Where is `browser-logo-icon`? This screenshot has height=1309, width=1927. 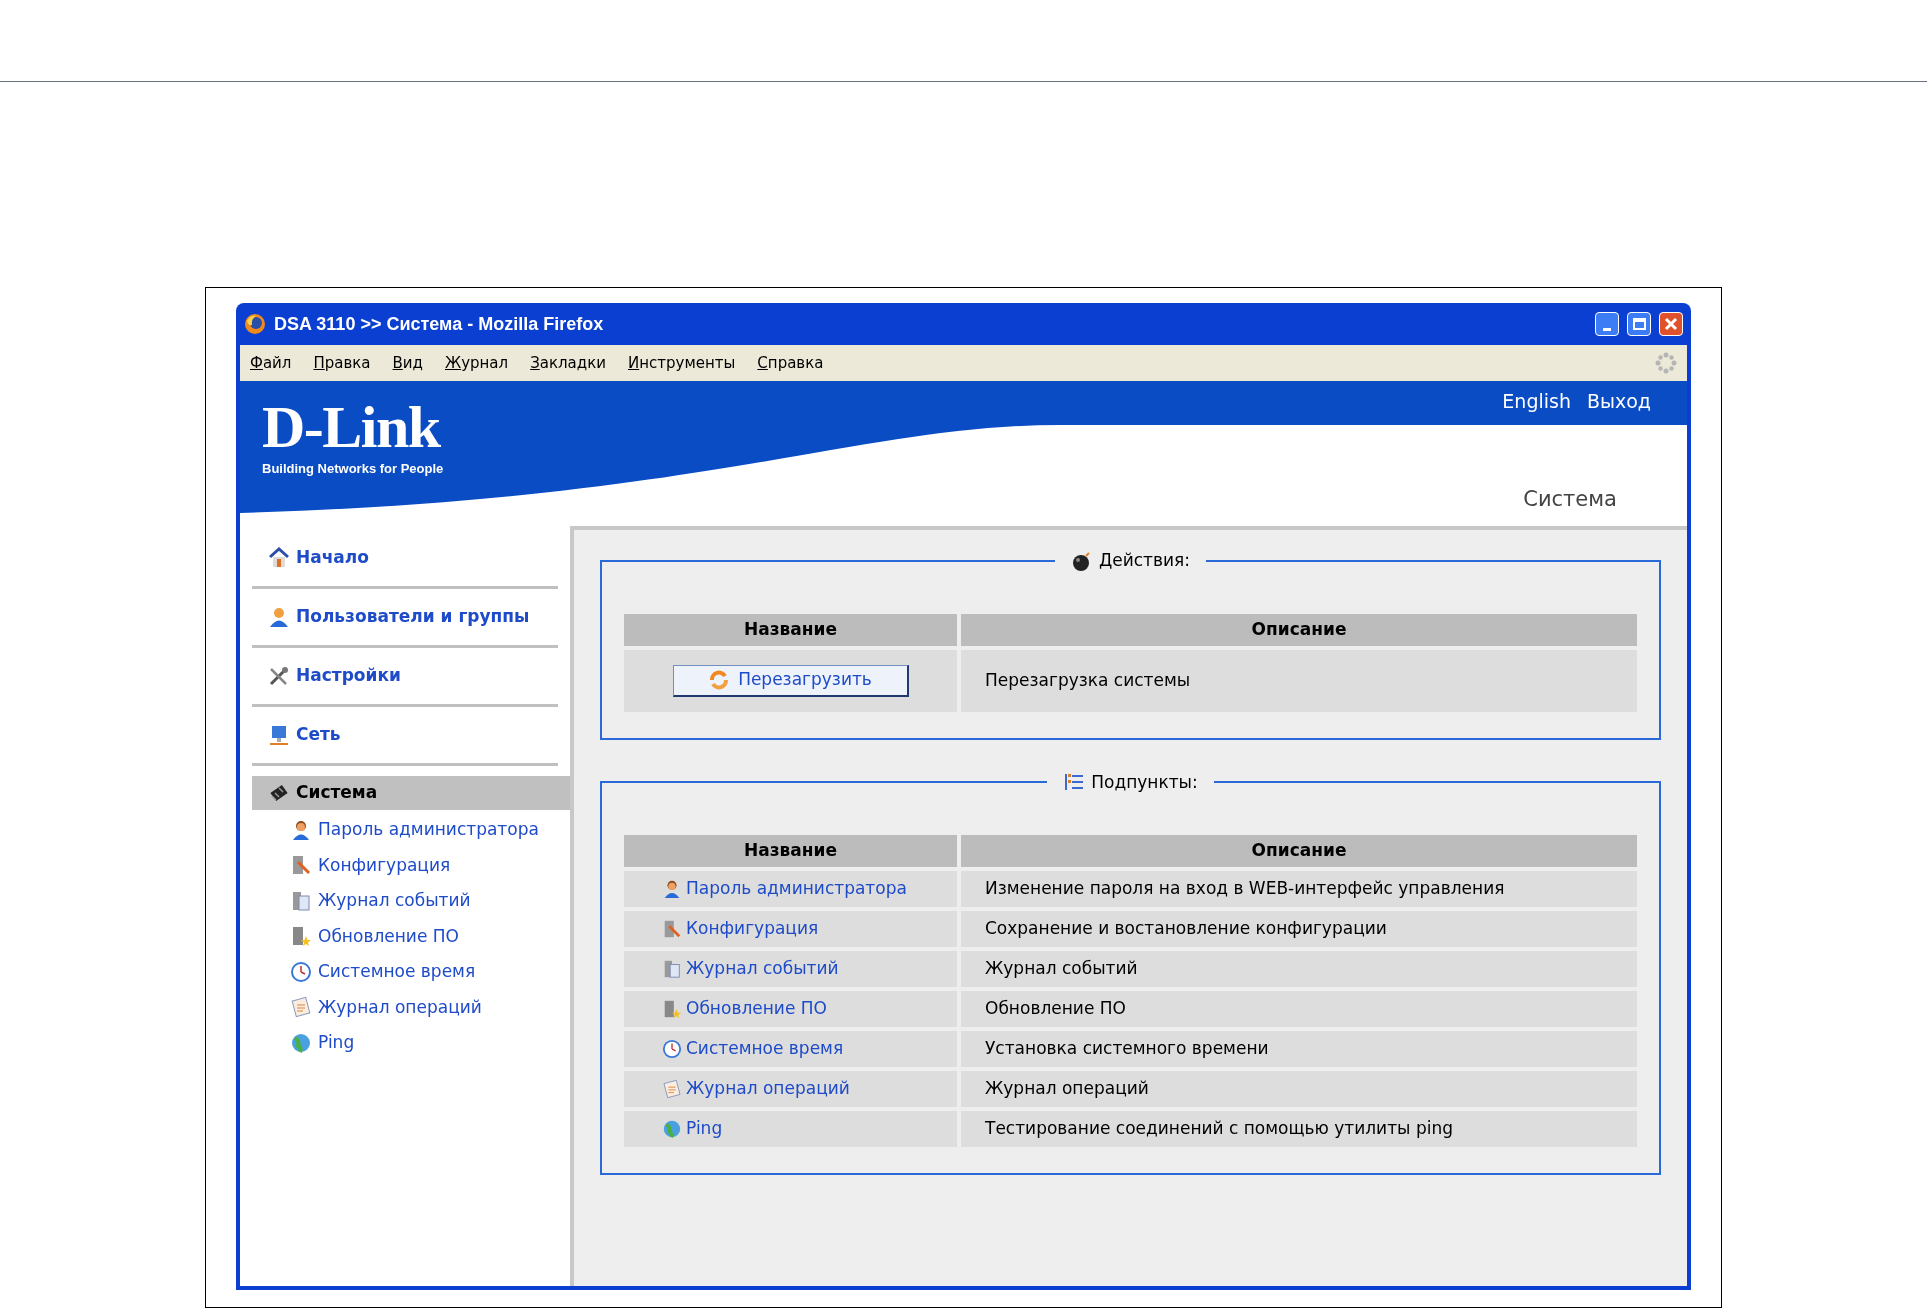 browser-logo-icon is located at coordinates (255, 324).